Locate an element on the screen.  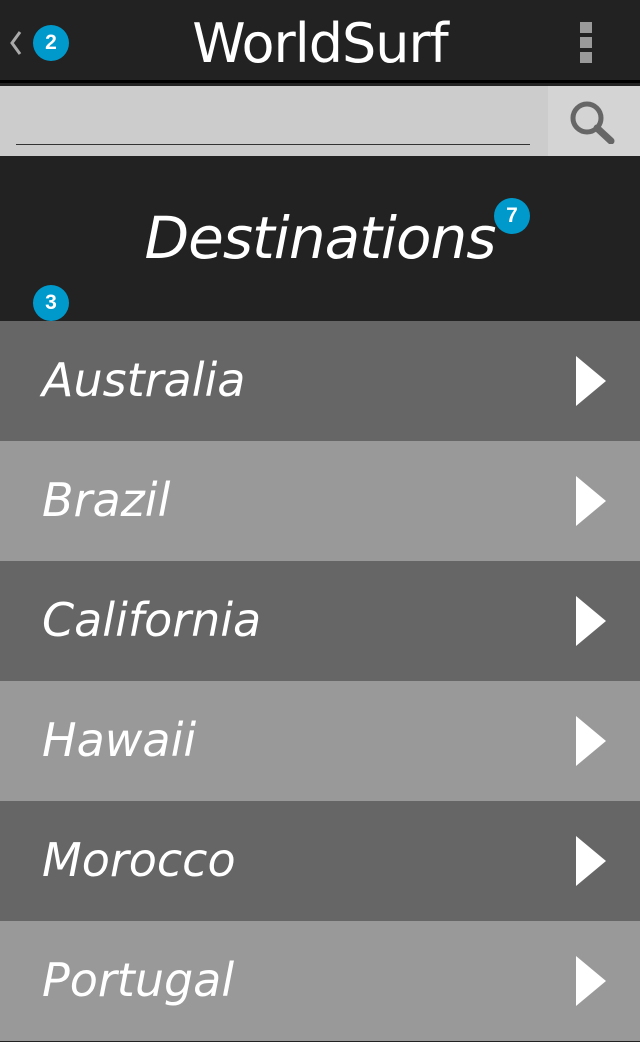
list-item-label: Hawaii is located at coordinates (119, 740).